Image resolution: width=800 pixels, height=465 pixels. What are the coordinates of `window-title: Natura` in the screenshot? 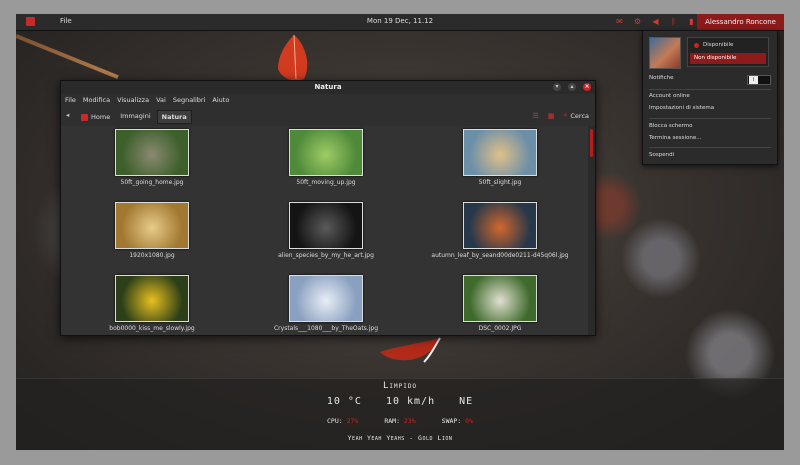 It's located at (328, 87).